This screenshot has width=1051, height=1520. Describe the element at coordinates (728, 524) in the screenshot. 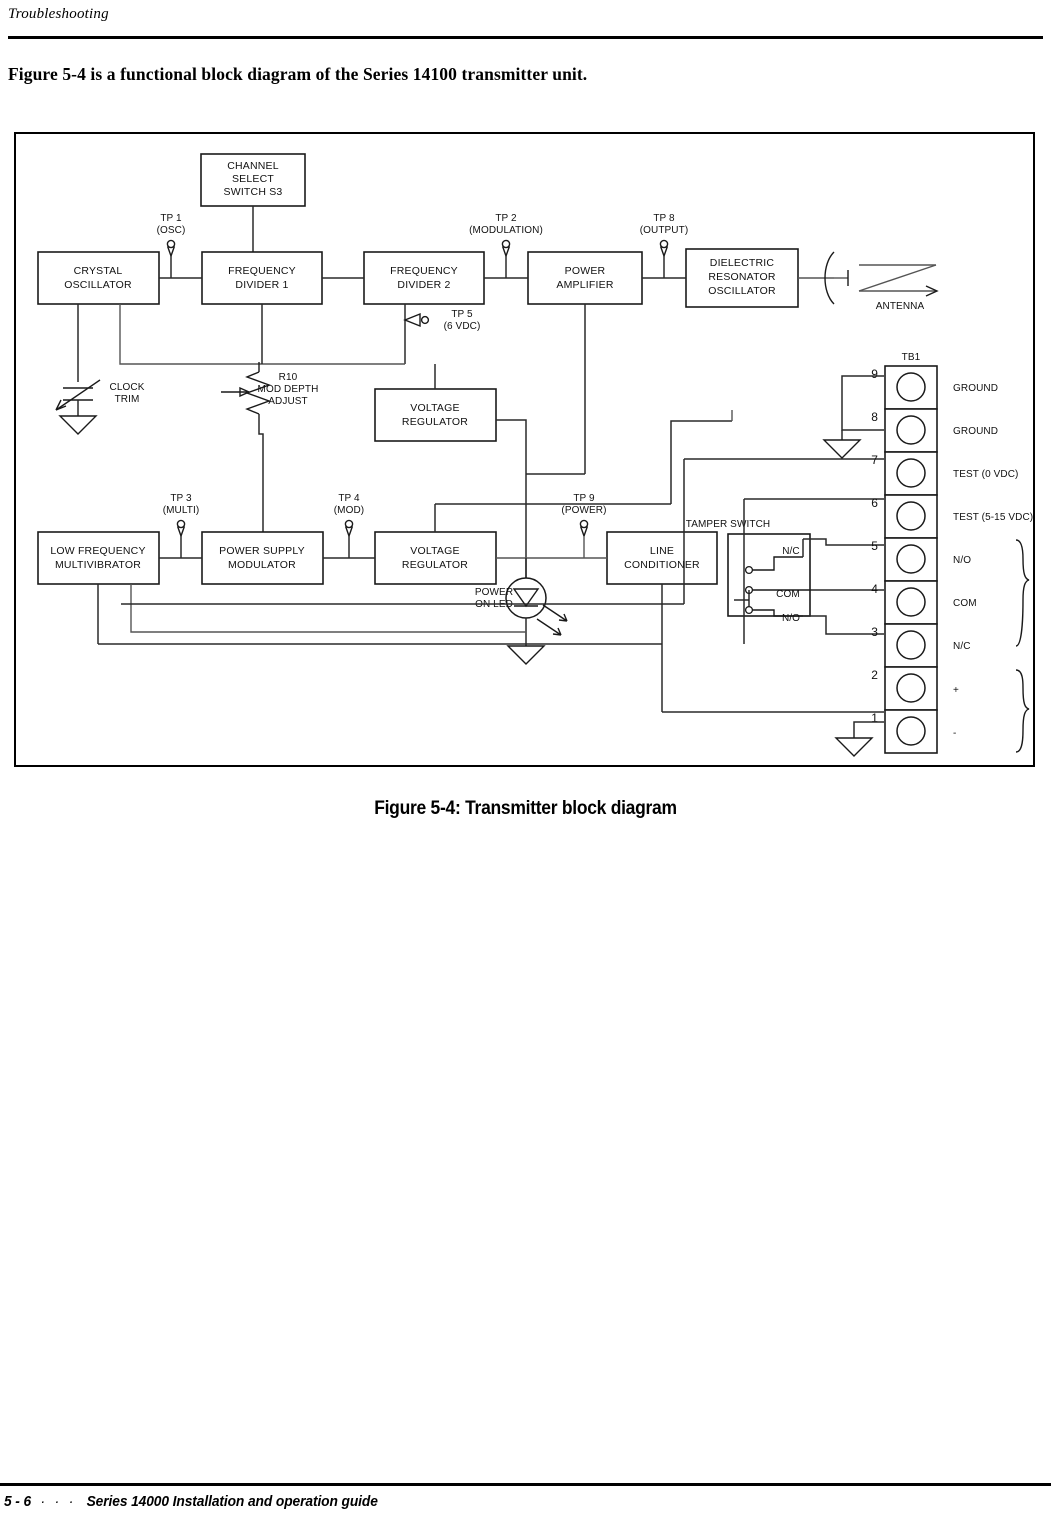

I see `tamper-switch-title: TAMPER SWITCH` at that location.